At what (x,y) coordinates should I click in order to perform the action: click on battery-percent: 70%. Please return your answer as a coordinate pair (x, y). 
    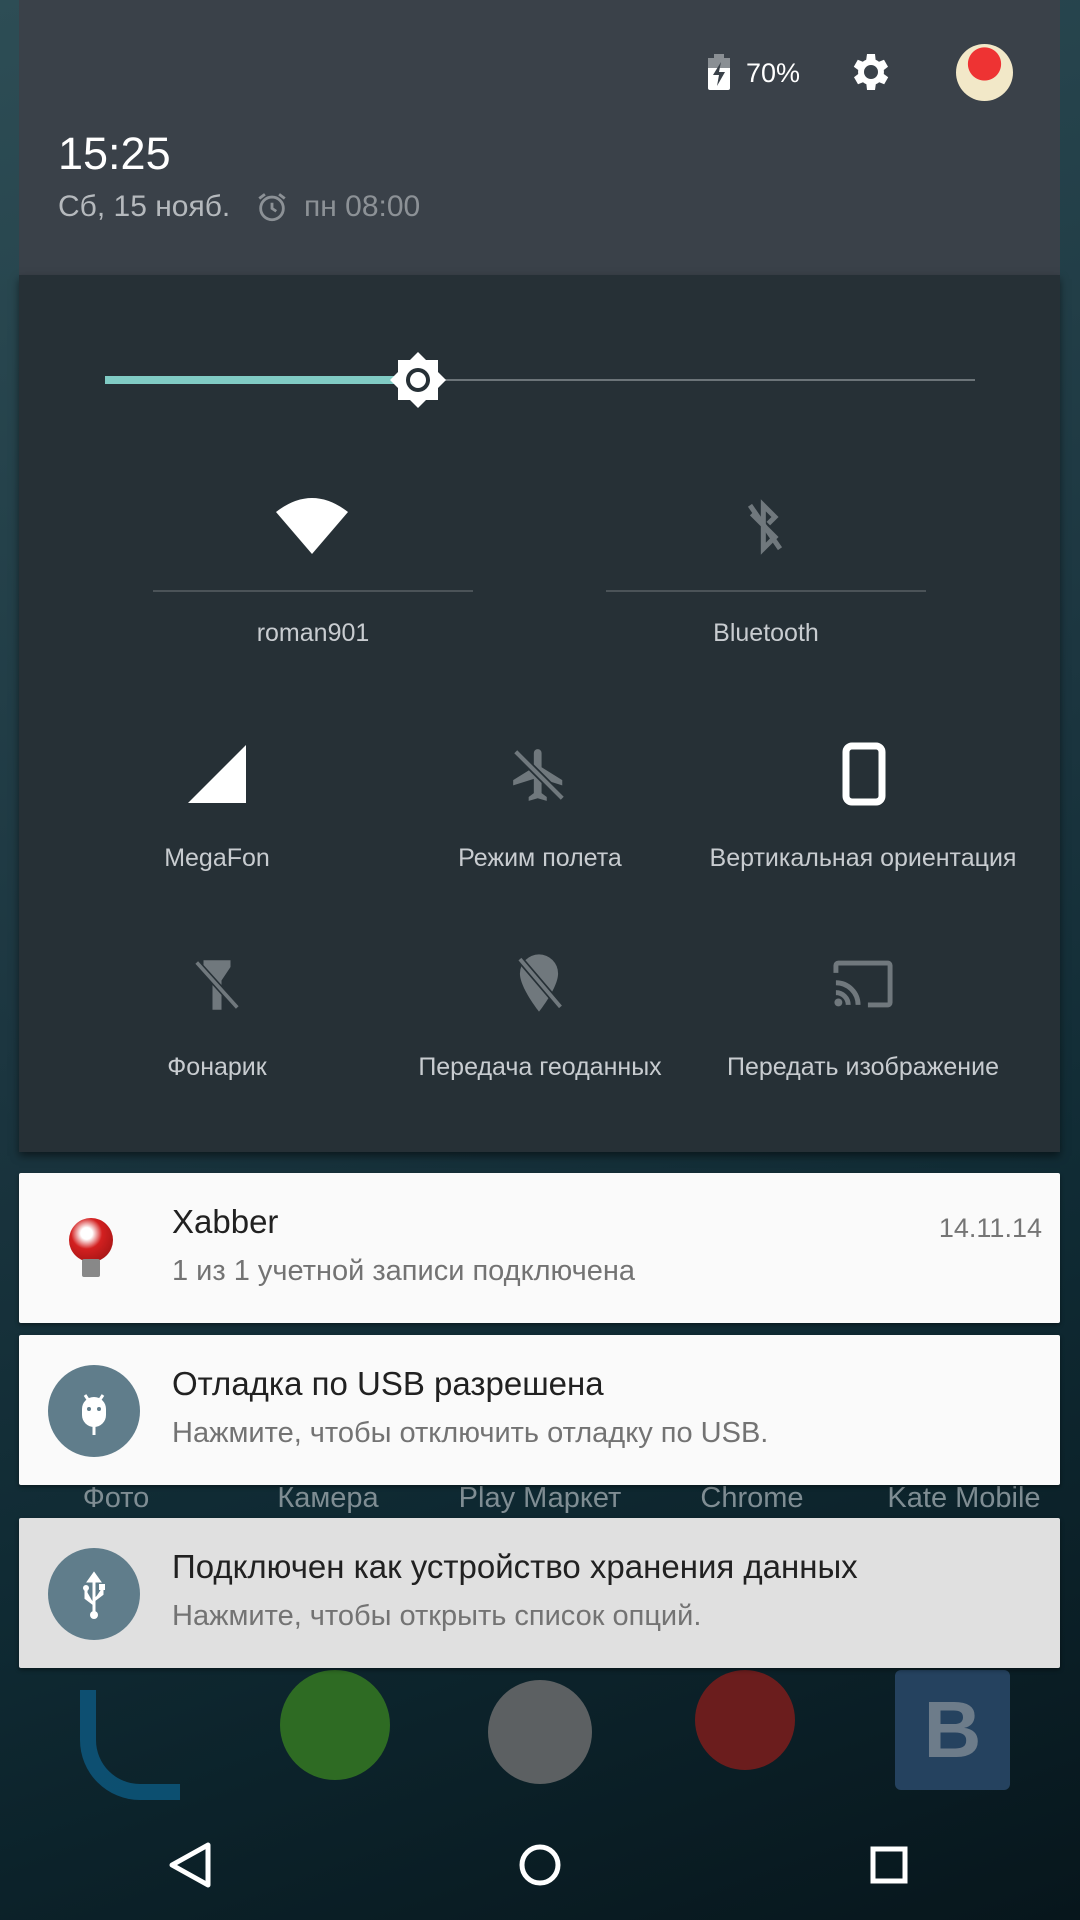
    Looking at the image, I should click on (773, 73).